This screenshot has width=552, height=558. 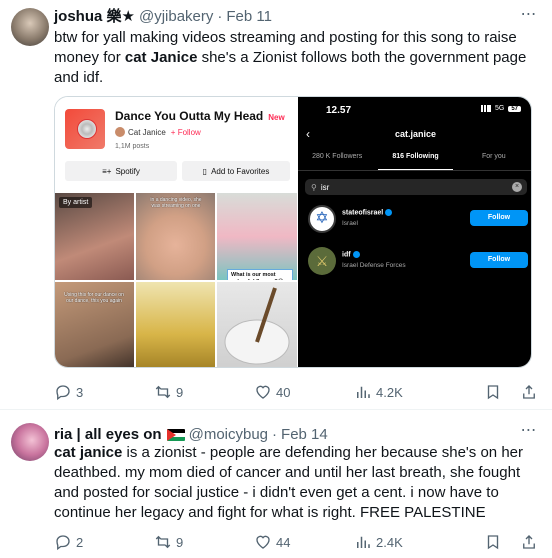 What do you see at coordinates (147, 132) in the screenshot?
I see `artist-name: Cat Janice` at bounding box center [147, 132].